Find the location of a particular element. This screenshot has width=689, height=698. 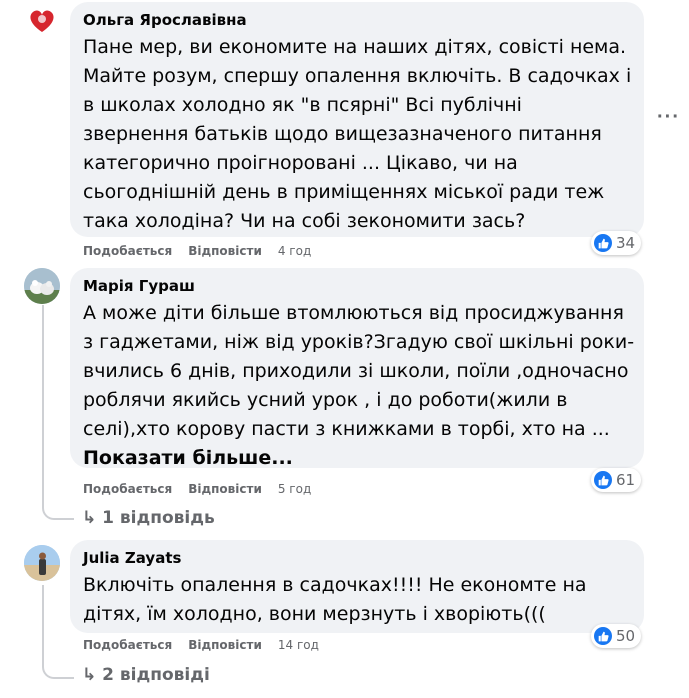

replies-count: 1 відповідь is located at coordinates (158, 518).